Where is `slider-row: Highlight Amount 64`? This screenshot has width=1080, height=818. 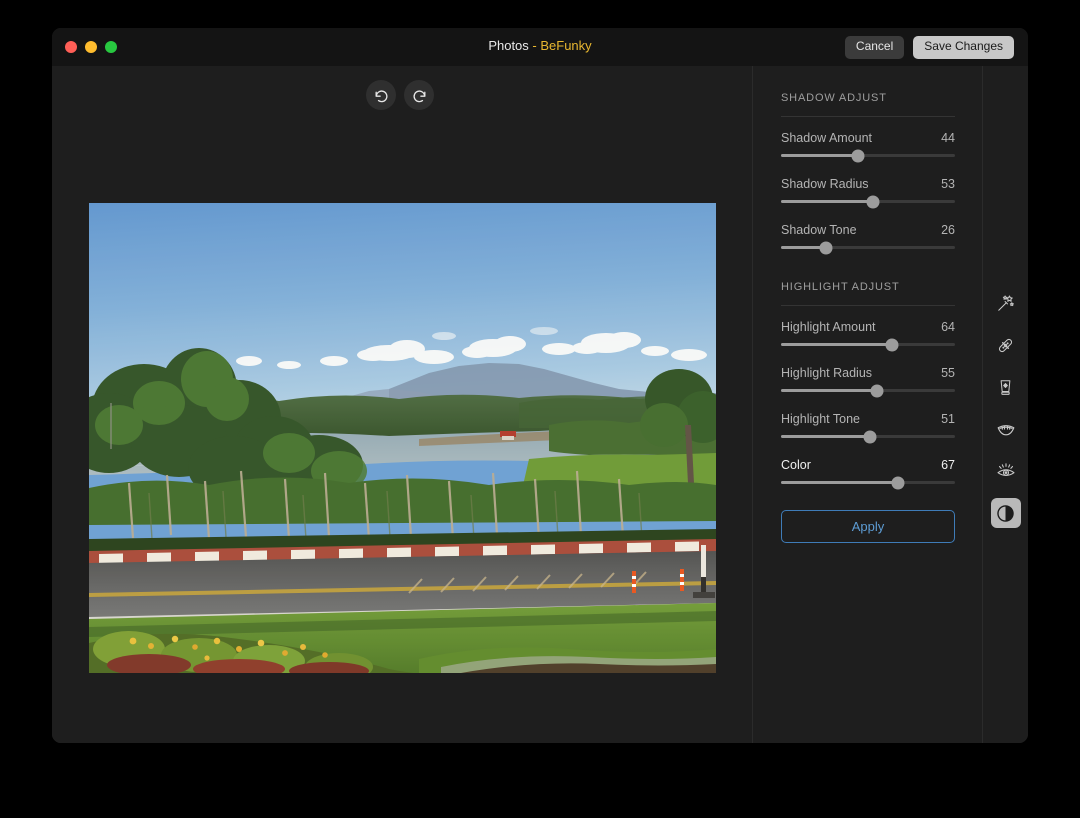
slider-row: Highlight Amount 64 is located at coordinates (868, 335).